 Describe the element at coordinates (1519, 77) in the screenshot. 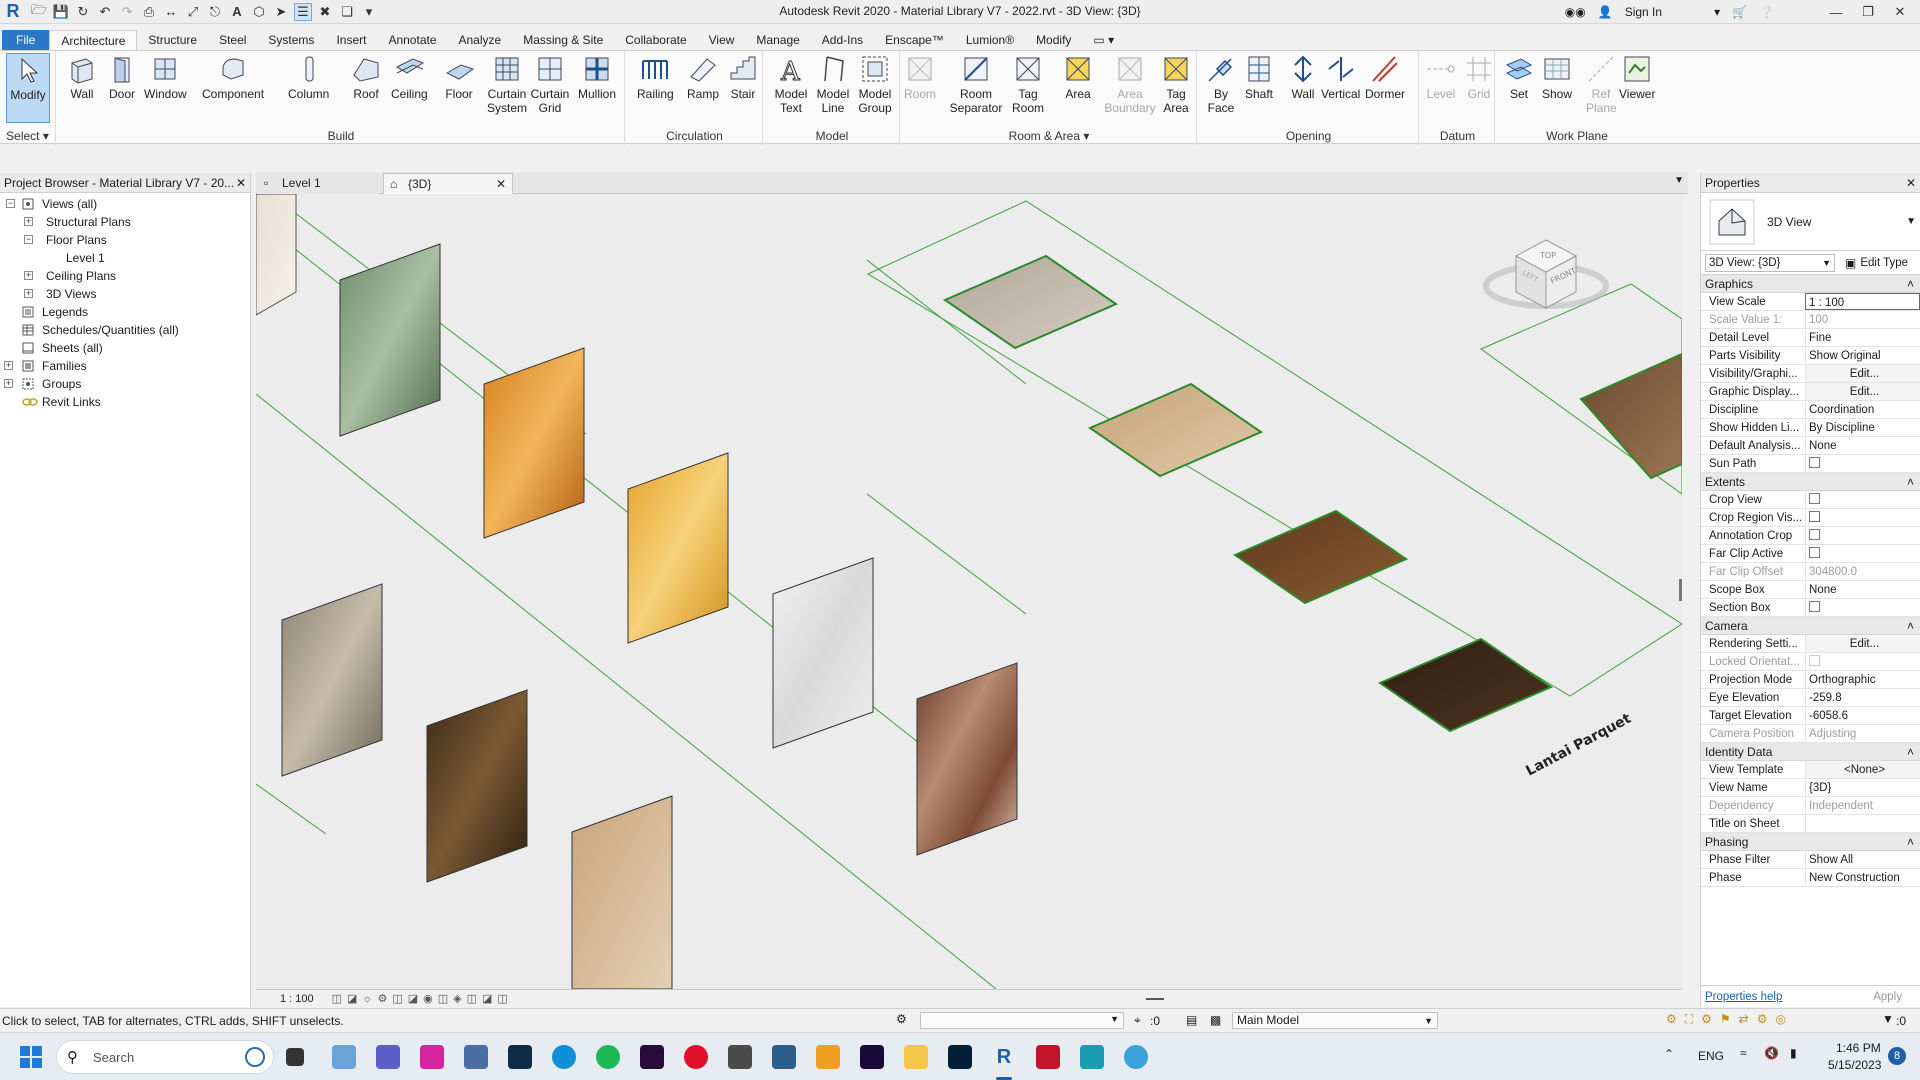

I see `set-button: Set` at that location.